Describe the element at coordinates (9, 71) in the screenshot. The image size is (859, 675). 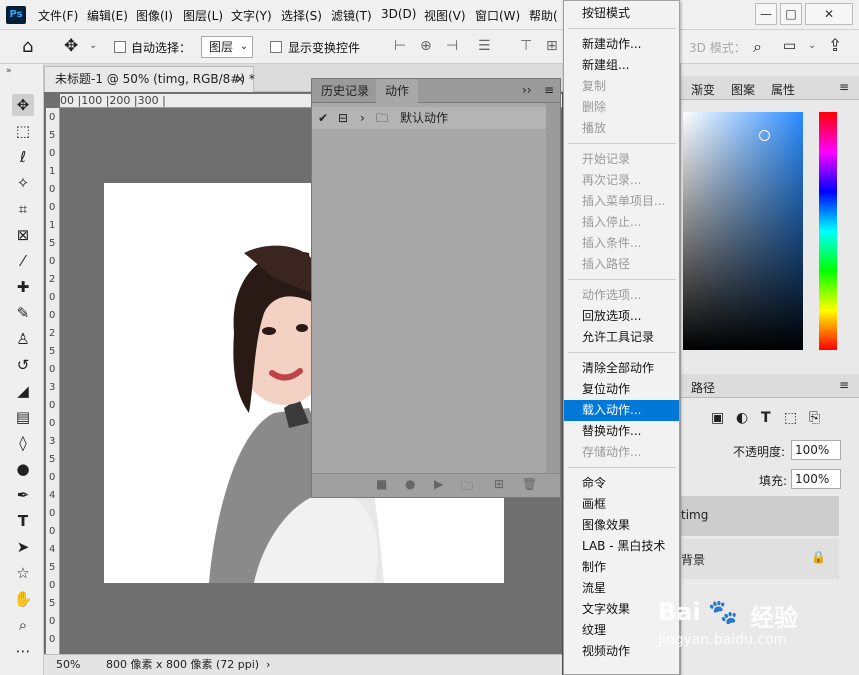
I see `panel-collapse-icon: »` at that location.